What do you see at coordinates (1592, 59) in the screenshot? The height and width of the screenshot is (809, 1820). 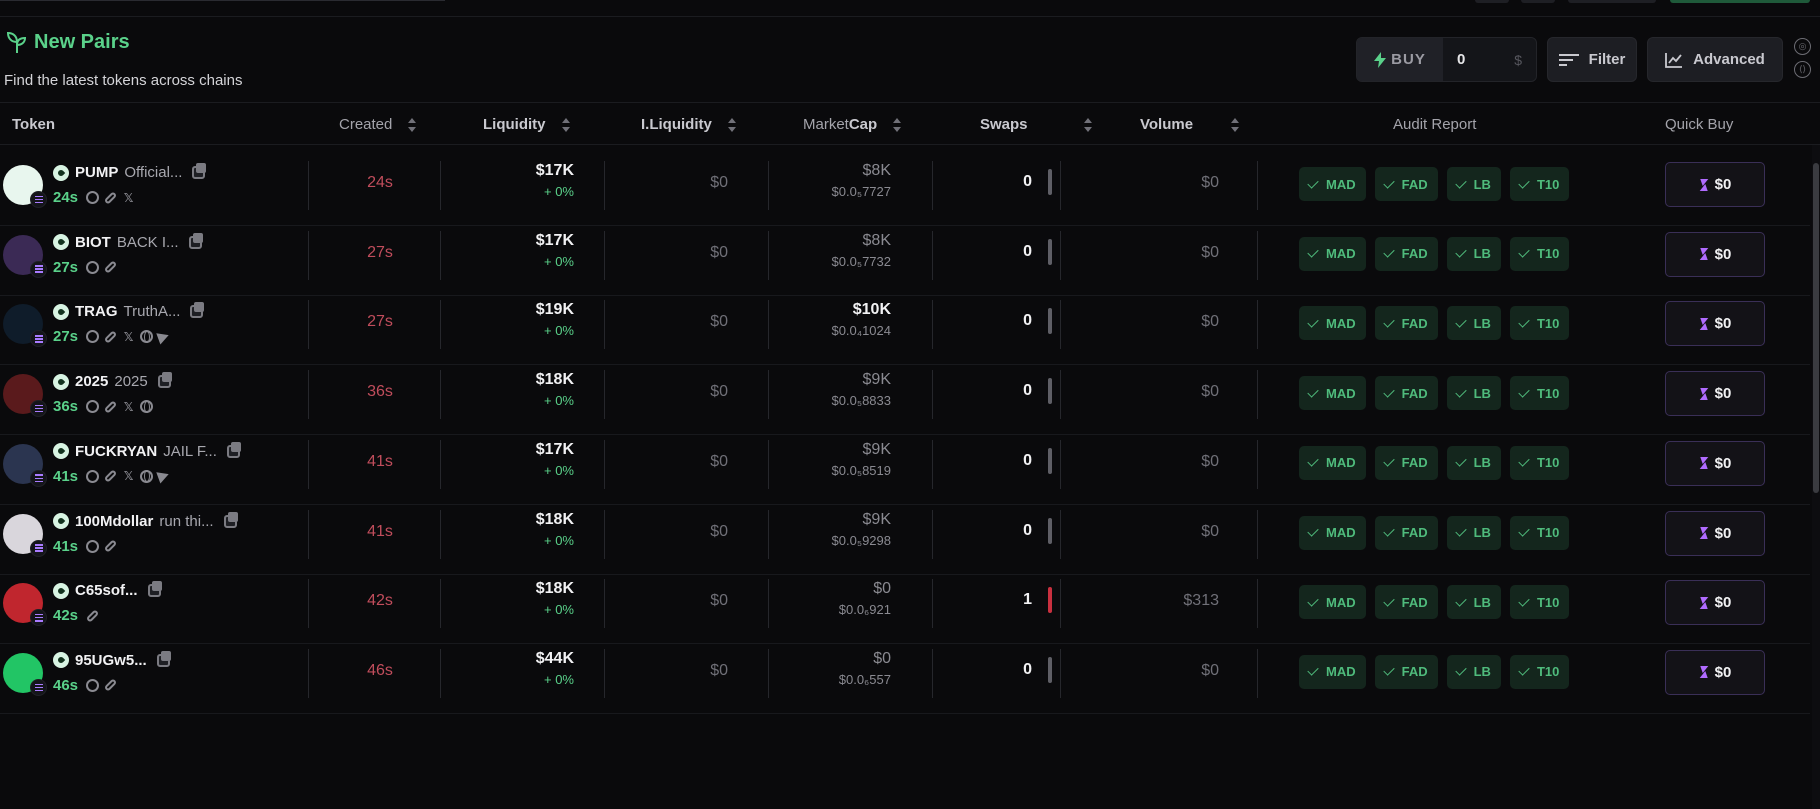 I see `filter-button: Filter` at bounding box center [1592, 59].